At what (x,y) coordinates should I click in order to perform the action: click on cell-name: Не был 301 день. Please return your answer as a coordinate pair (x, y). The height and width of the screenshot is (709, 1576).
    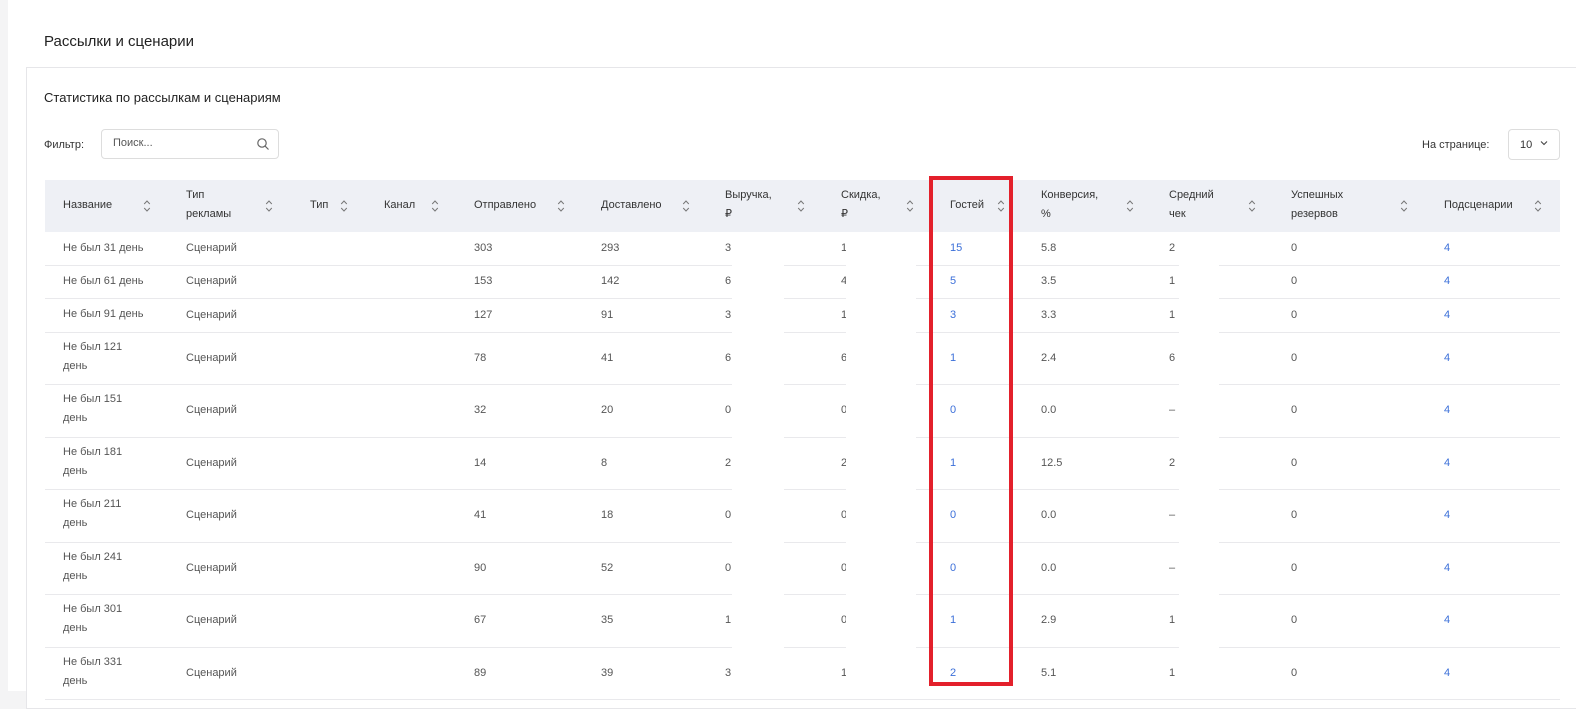
    Looking at the image, I should click on (92, 619).